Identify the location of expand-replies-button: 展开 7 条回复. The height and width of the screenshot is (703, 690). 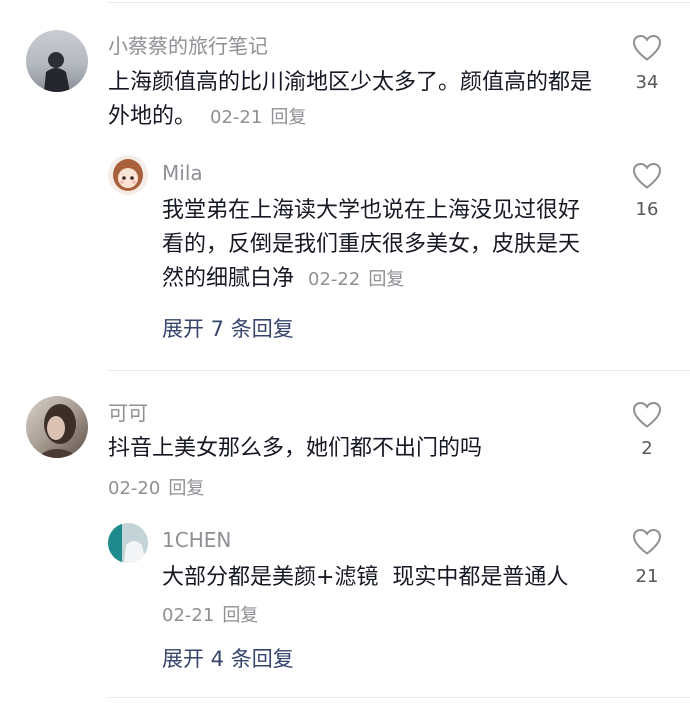
(228, 329).